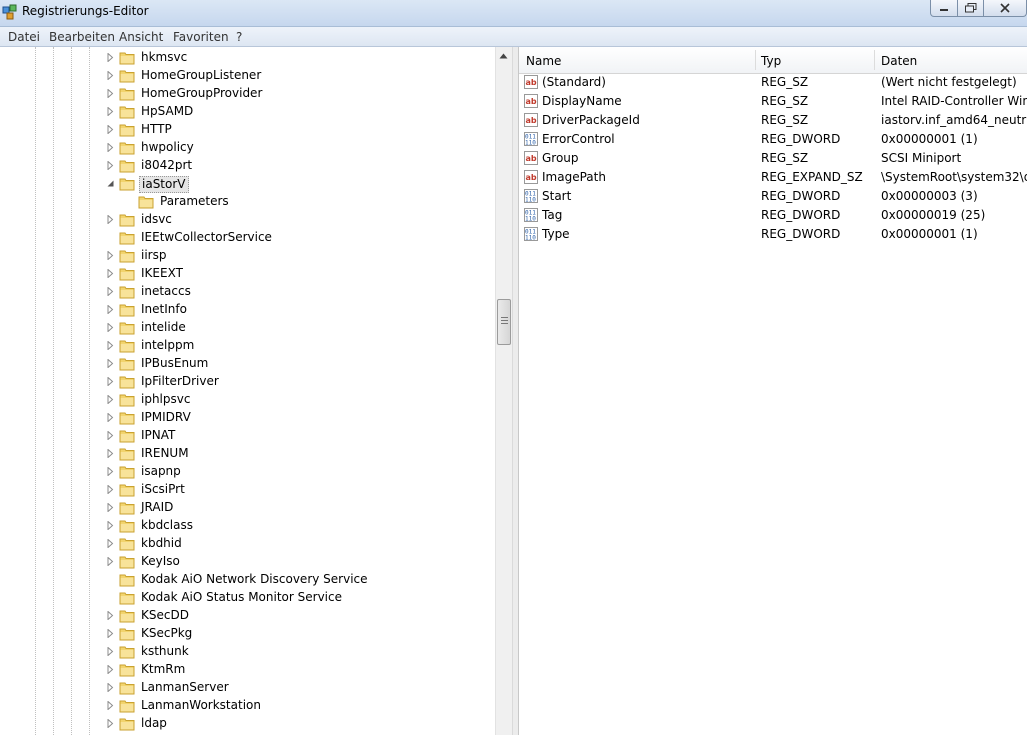  Describe the element at coordinates (247, 256) in the screenshot. I see `tree-node: iirsp` at that location.